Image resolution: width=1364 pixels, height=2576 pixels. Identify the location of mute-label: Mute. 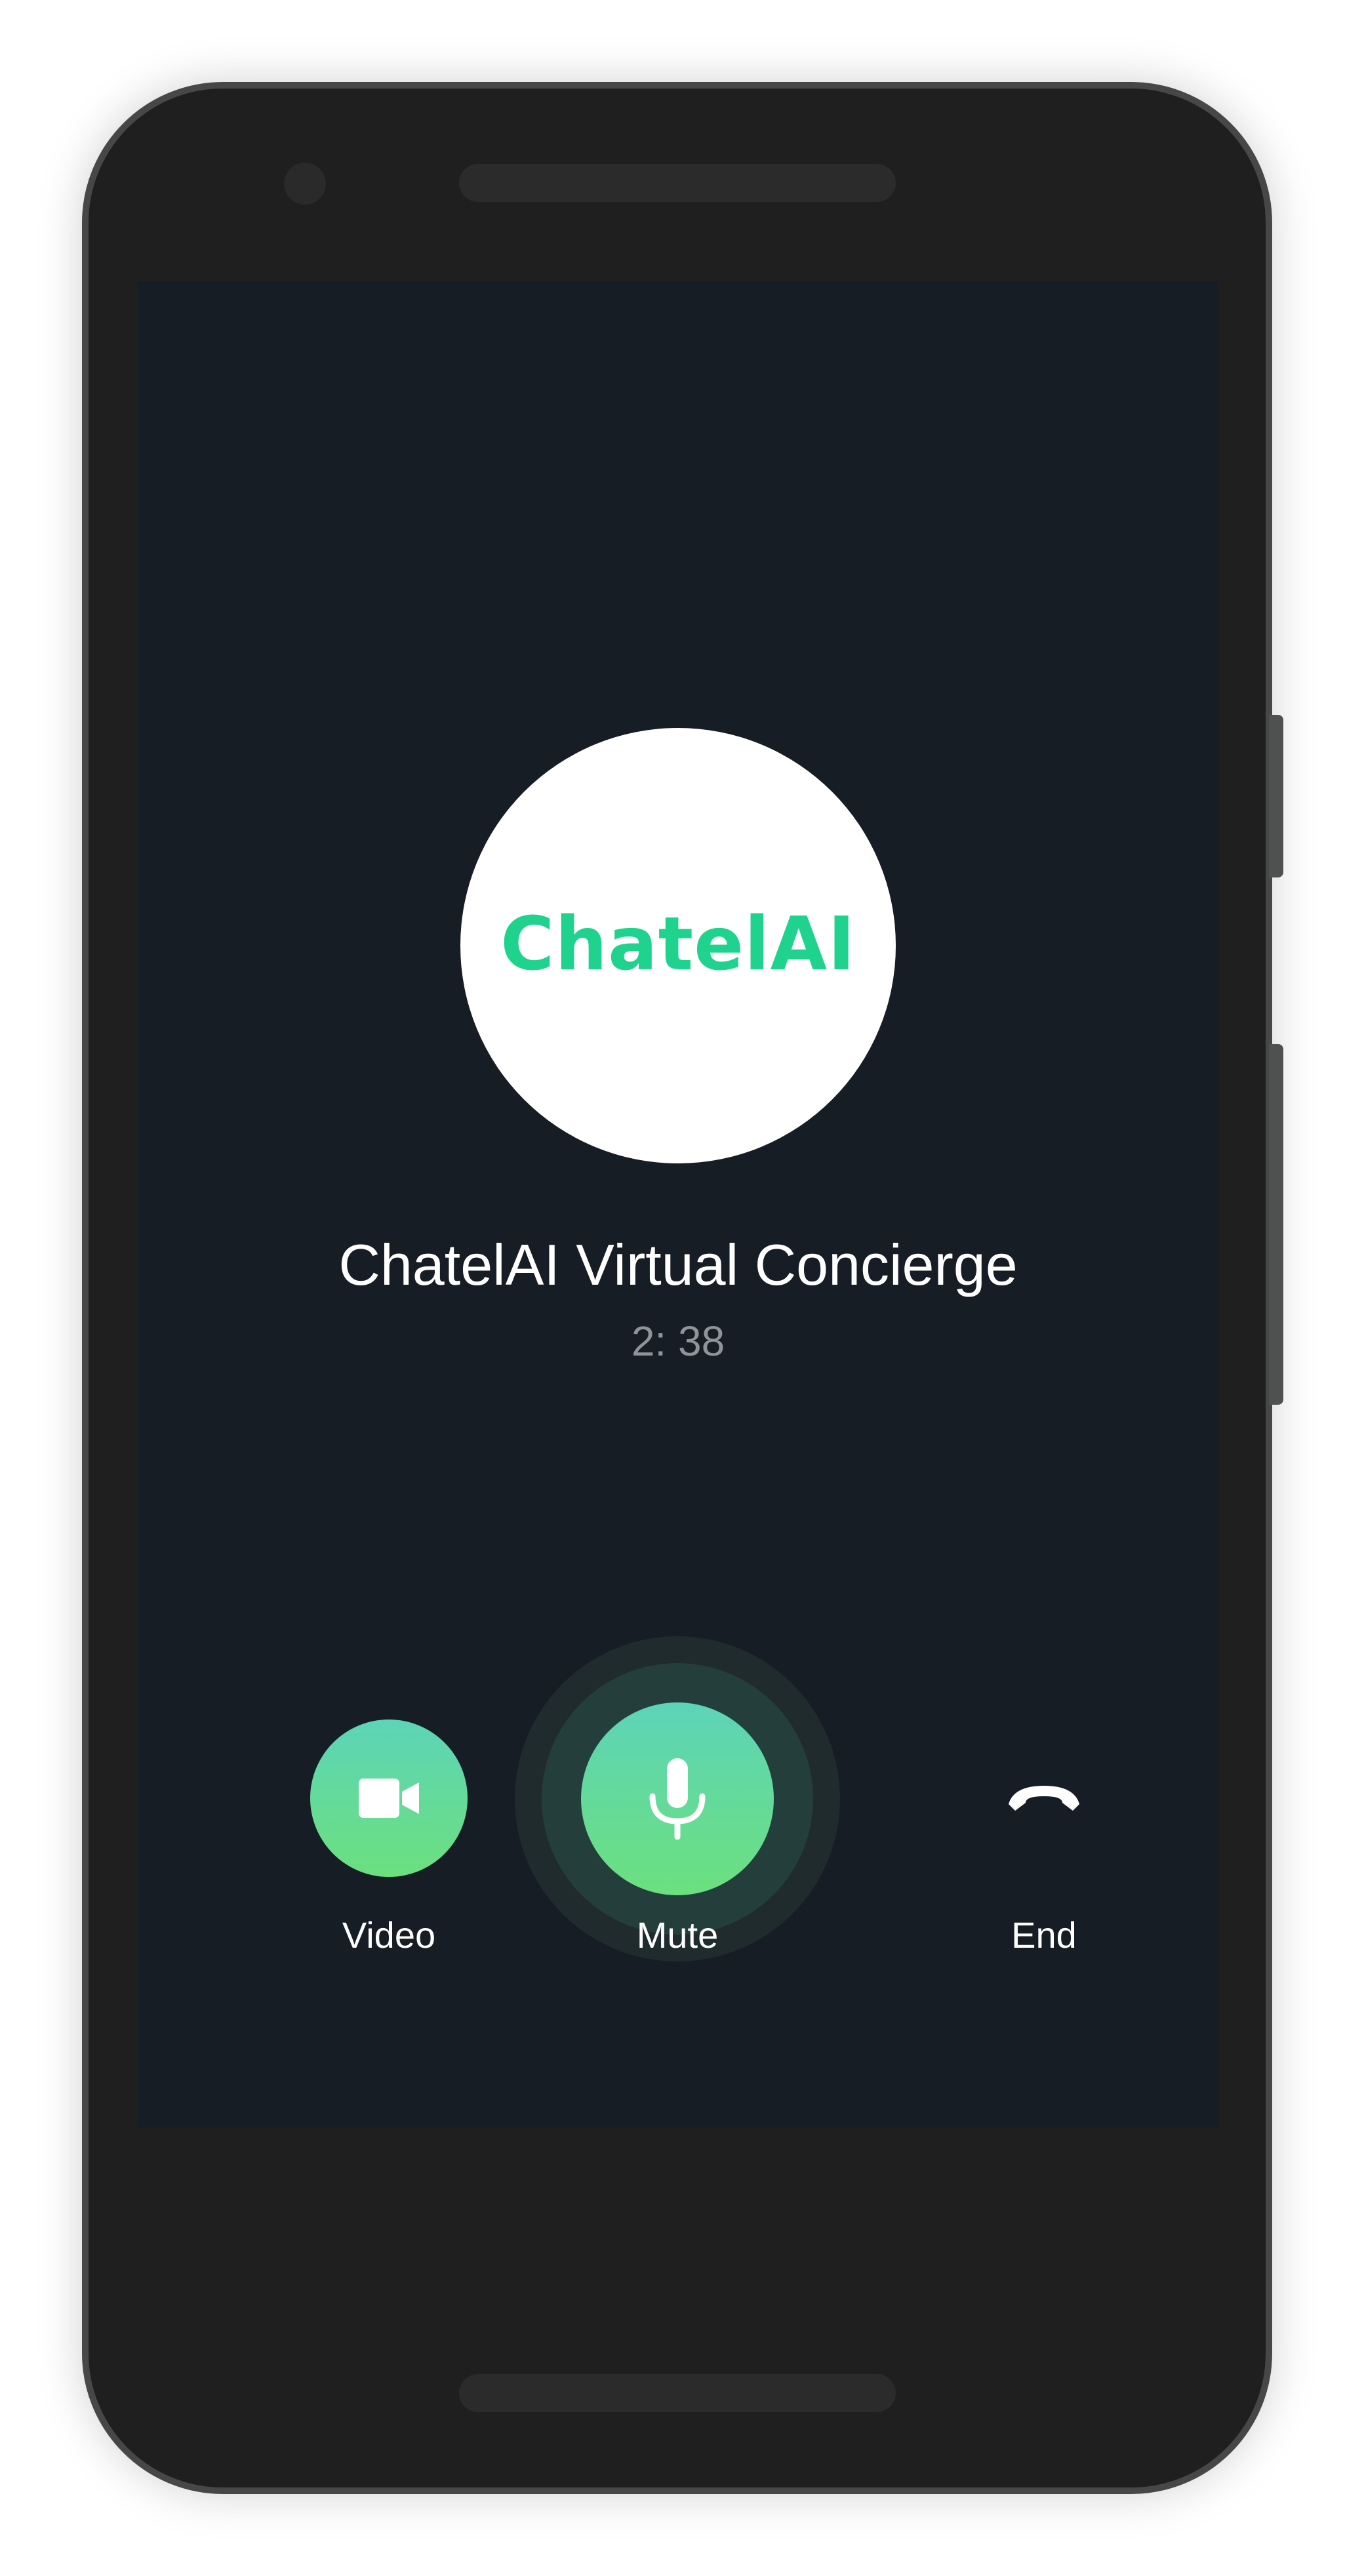
(677, 1935).